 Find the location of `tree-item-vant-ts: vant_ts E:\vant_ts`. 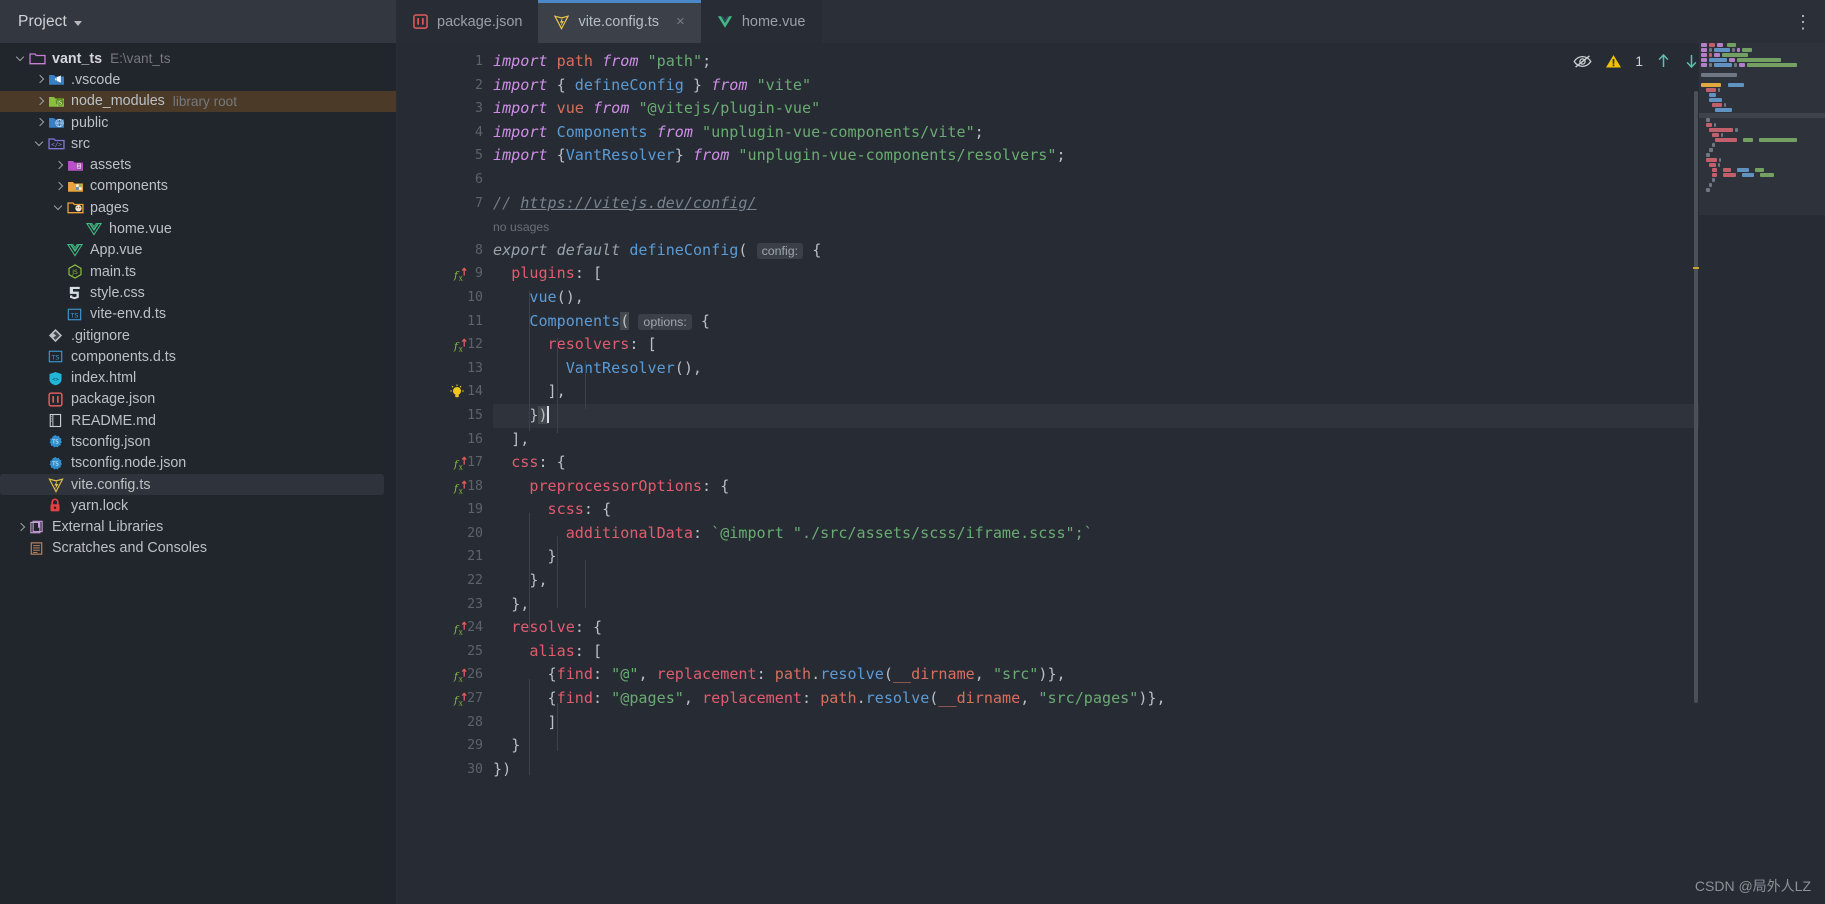

tree-item-vant-ts: vant_ts E:\vant_ts is located at coordinates (198, 58).